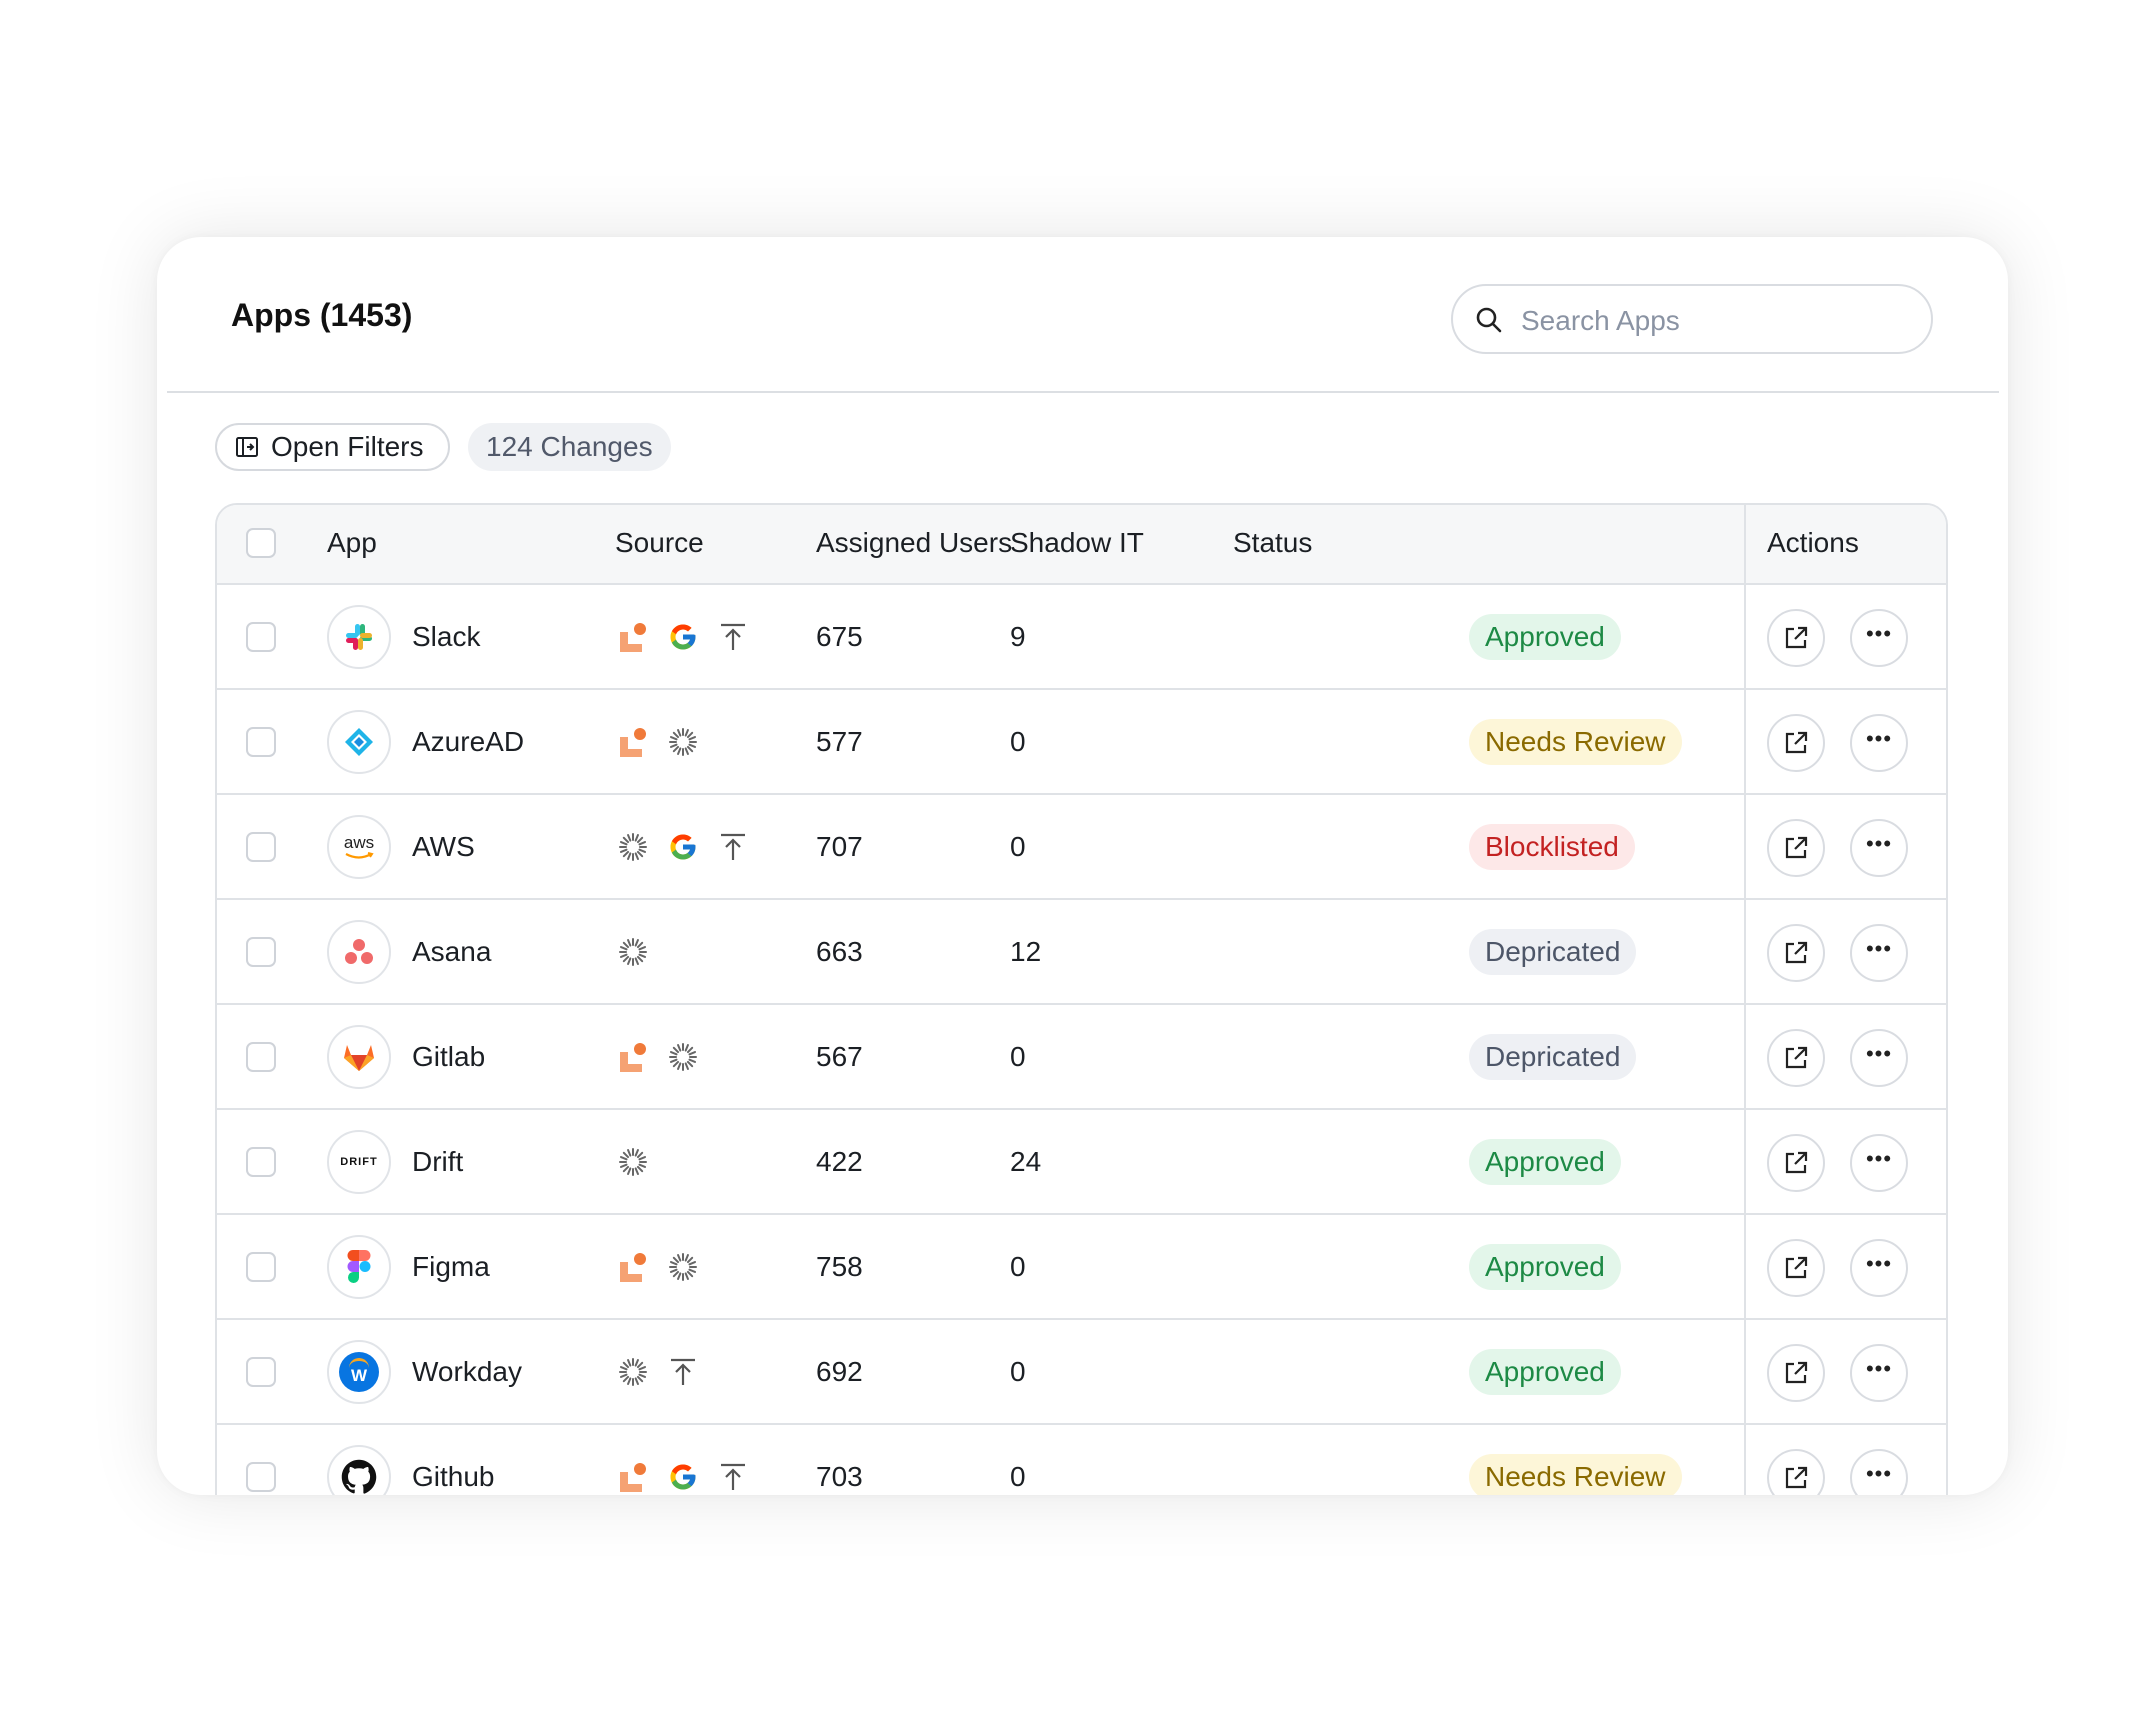 Image resolution: width=2151 pixels, height=1721 pixels. Describe the element at coordinates (359, 1057) in the screenshot. I see `gitlab-logo` at that location.